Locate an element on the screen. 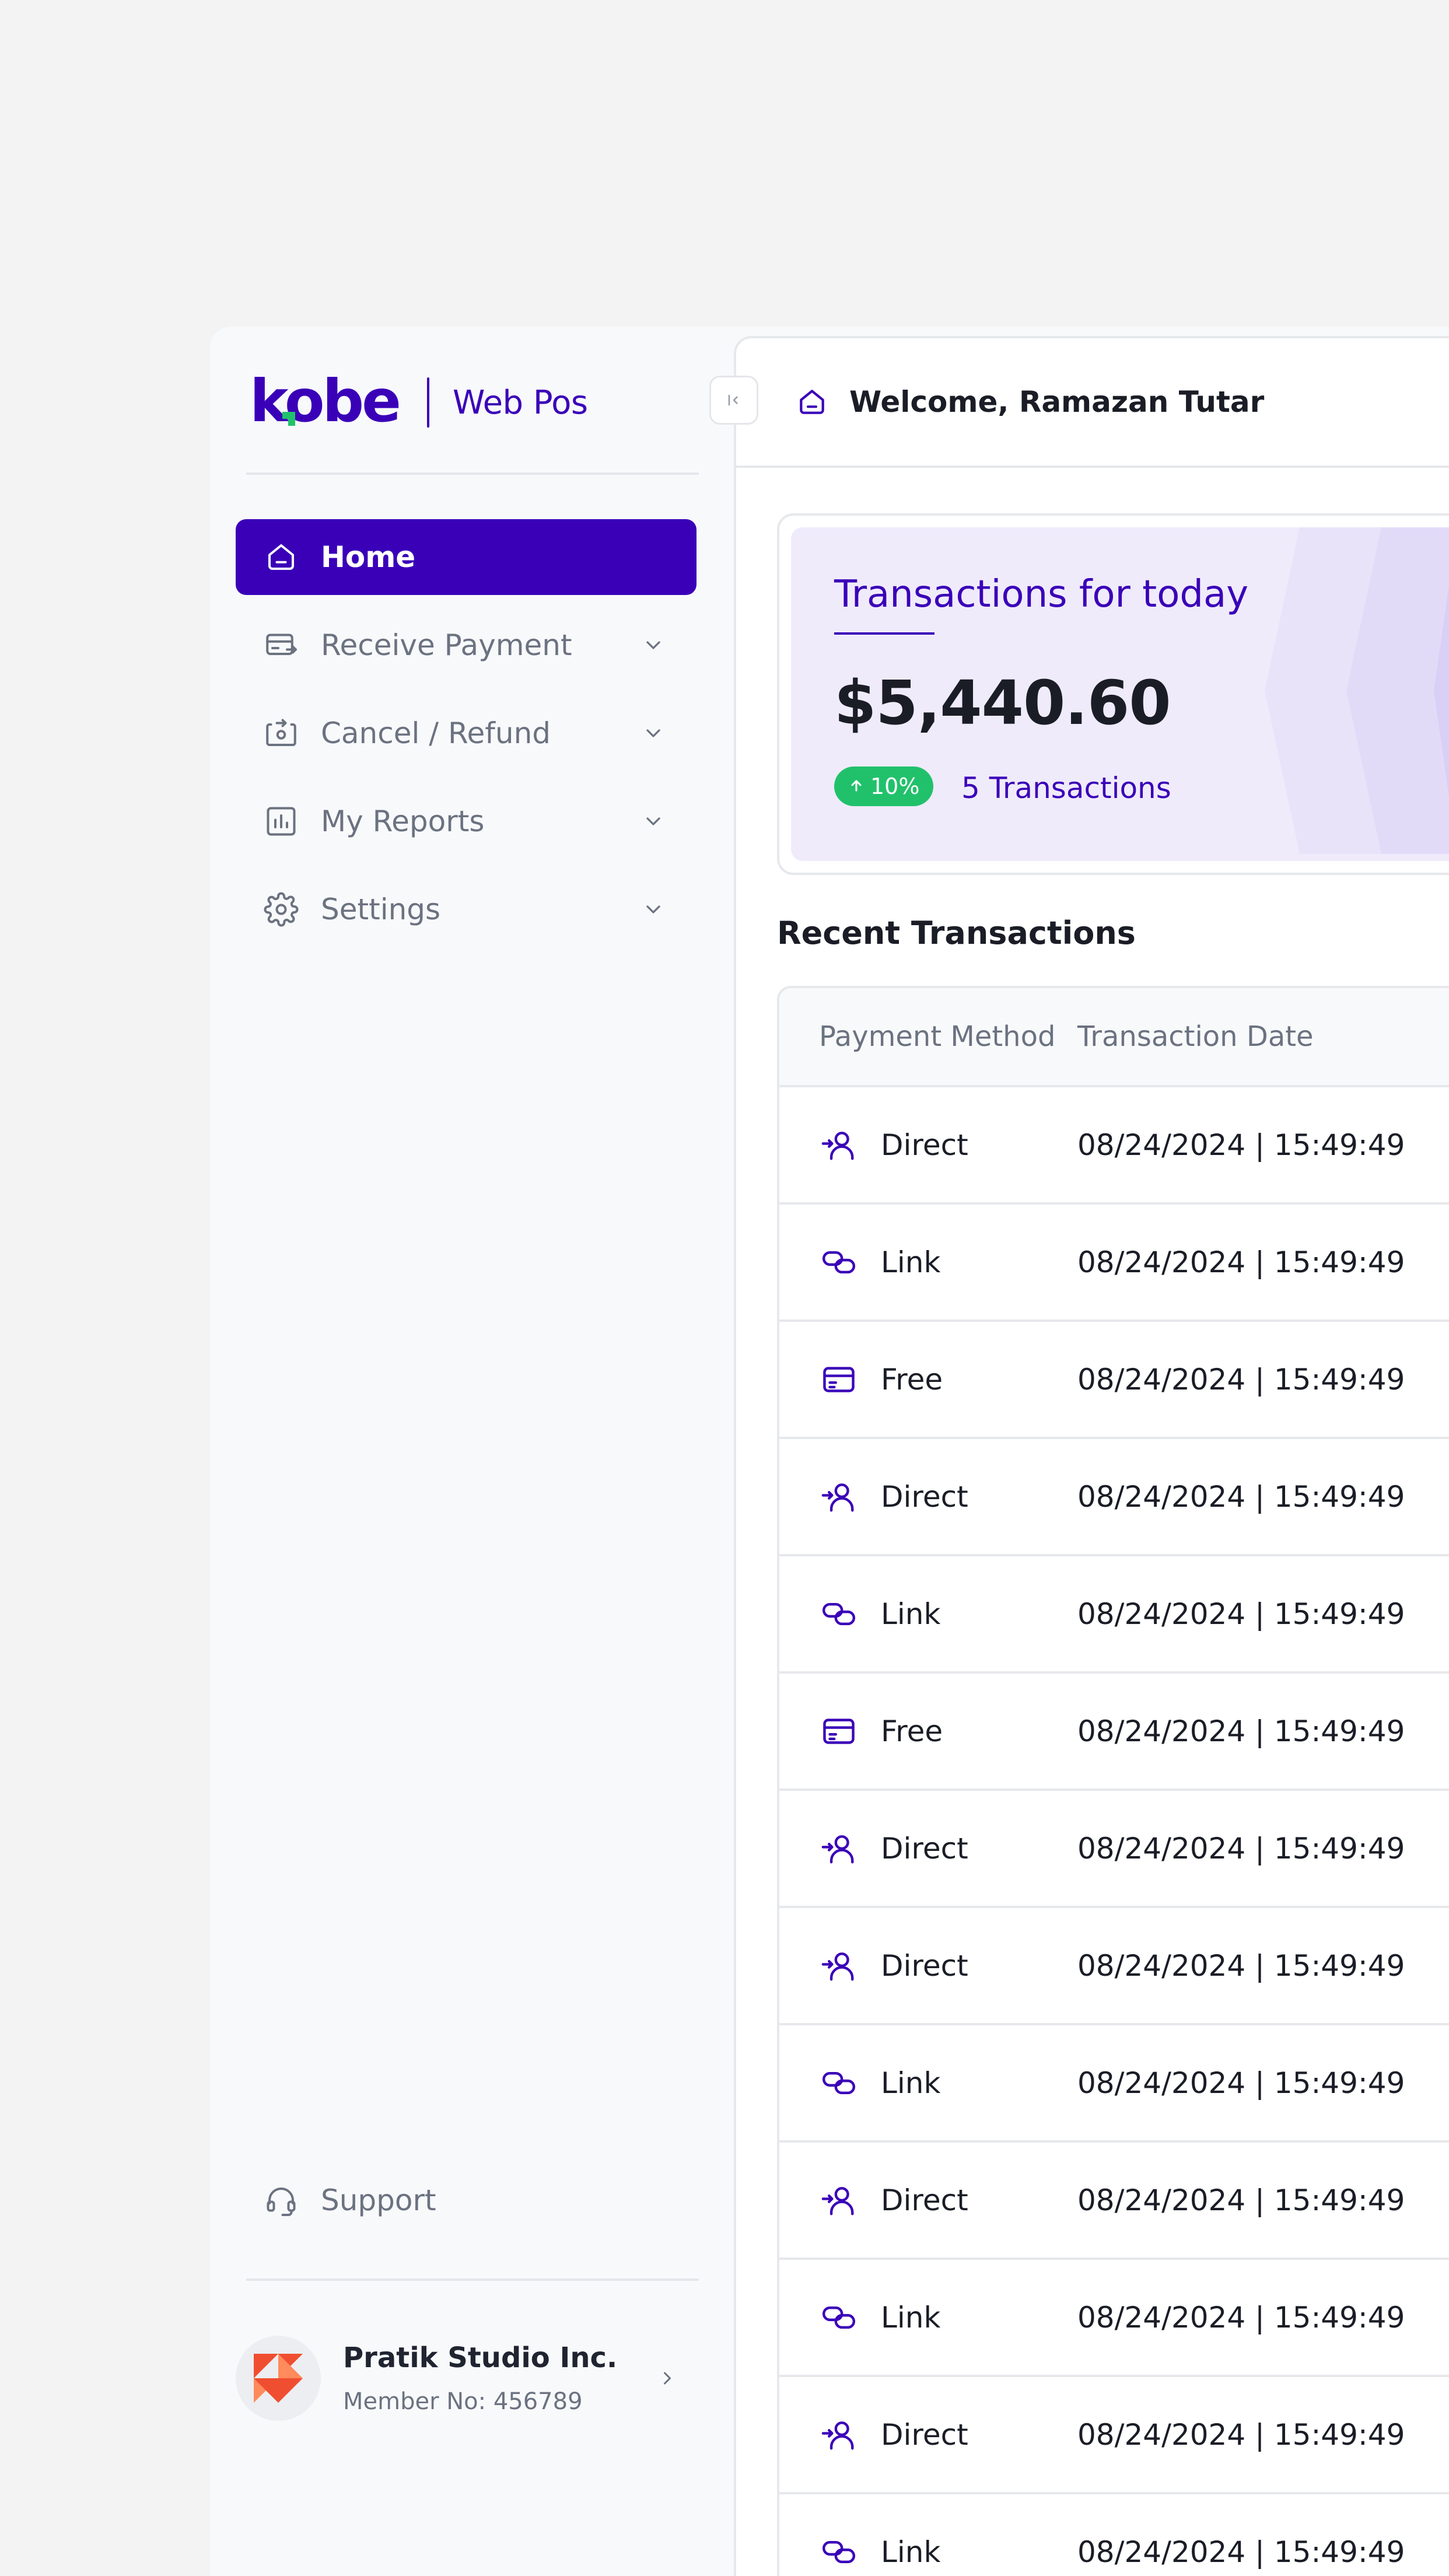  refund-icon is located at coordinates (281, 733).